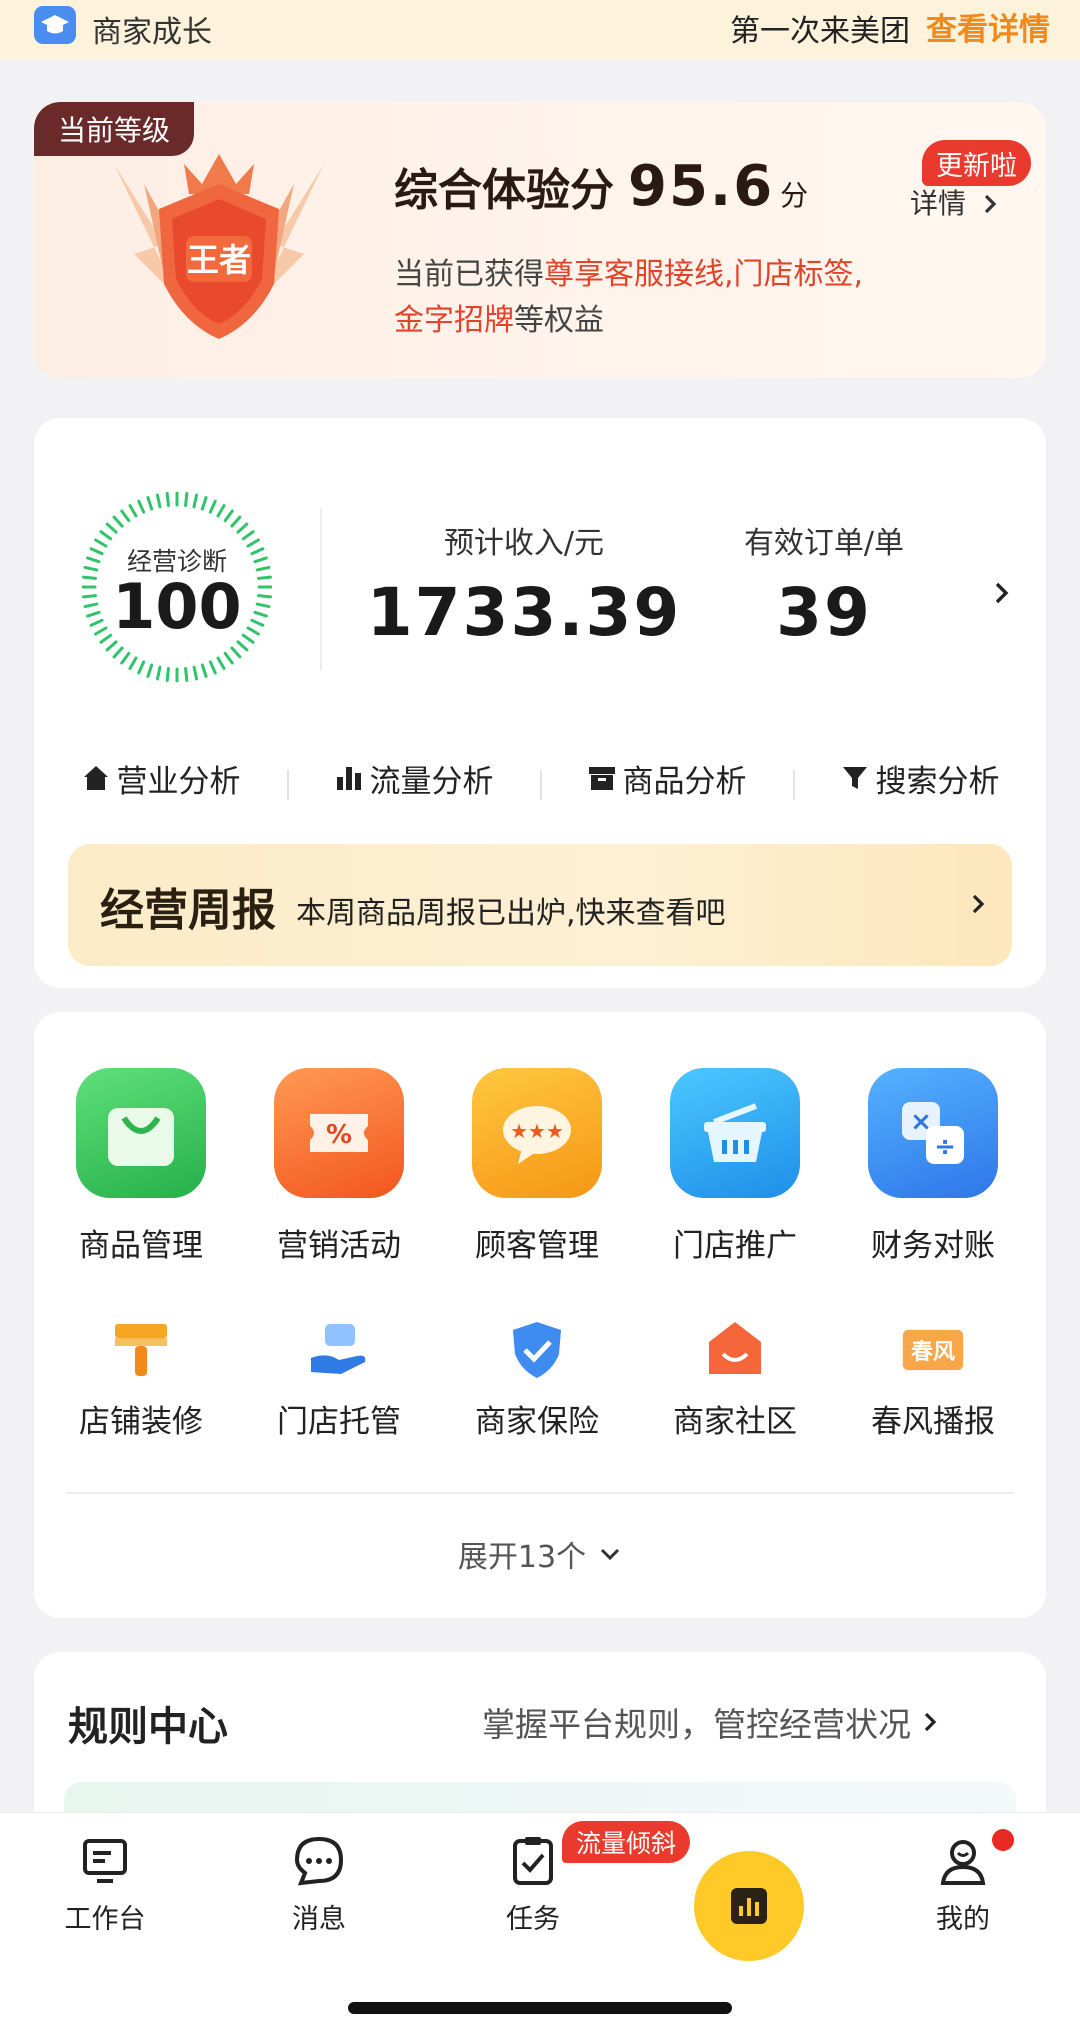 This screenshot has width=1080, height=2040. What do you see at coordinates (704, 274) in the screenshot?
I see `benefits-highlight-1: 尊享客服接线,门店标签,` at bounding box center [704, 274].